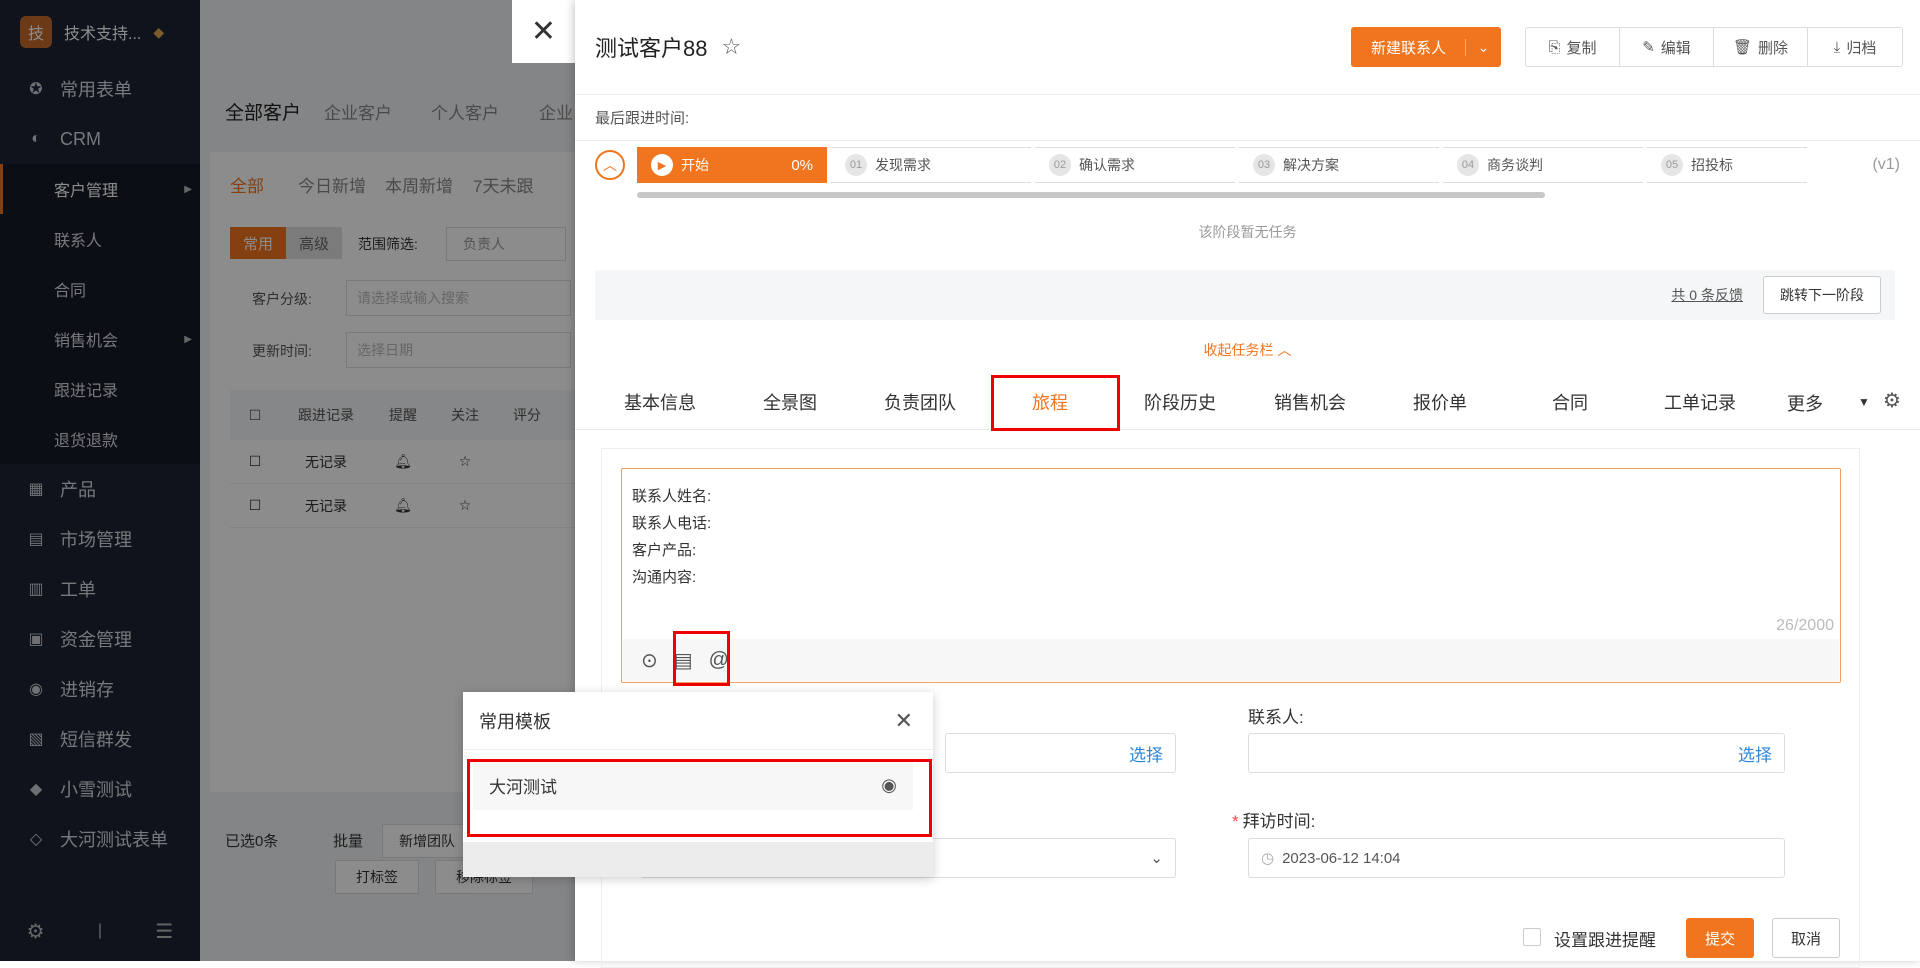 The height and width of the screenshot is (968, 1920). I want to click on tab-team: 负责团队, so click(920, 402).